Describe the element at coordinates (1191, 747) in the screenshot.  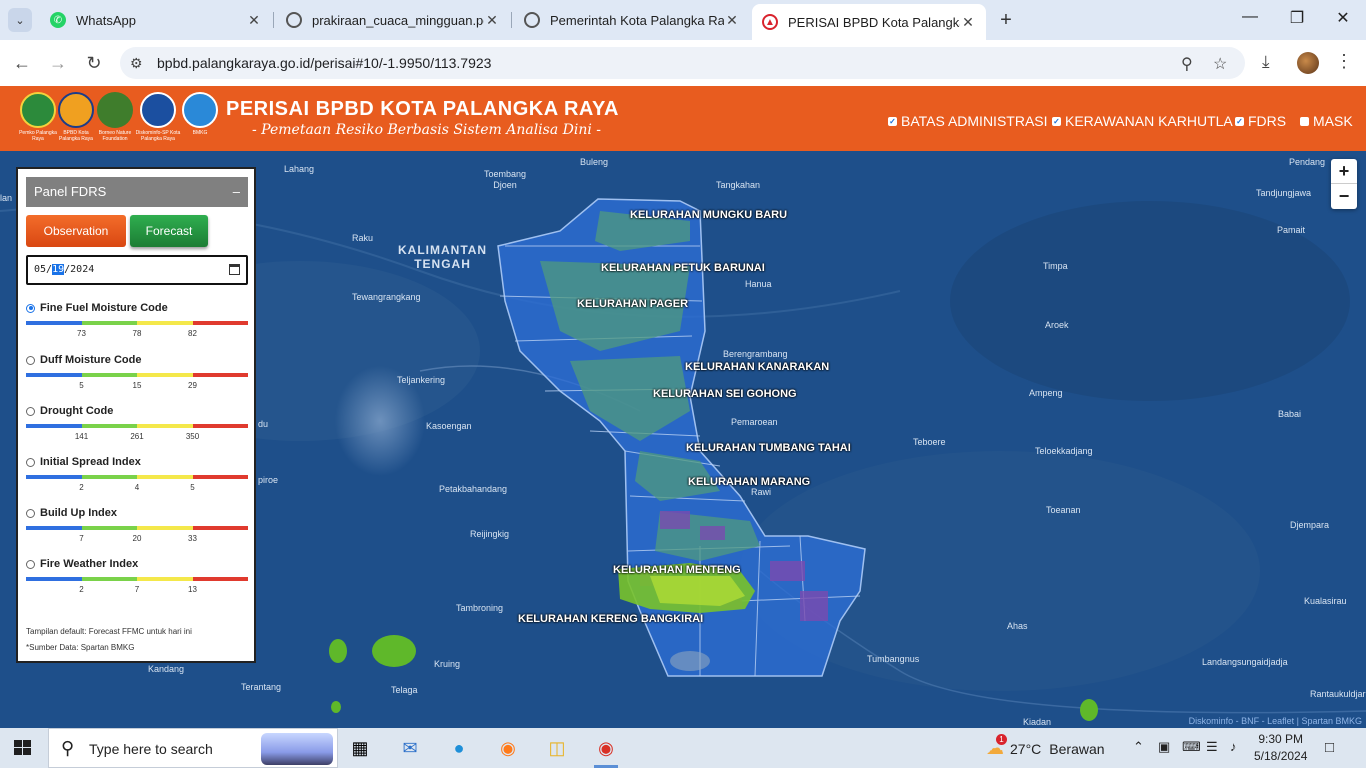
I see `input-method-icon: ⌨` at that location.